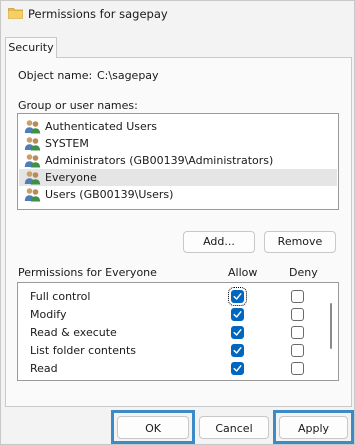 The image size is (355, 445). Describe the element at coordinates (177, 15) in the screenshot. I see `title-bar: Permissions for sagepay` at that location.